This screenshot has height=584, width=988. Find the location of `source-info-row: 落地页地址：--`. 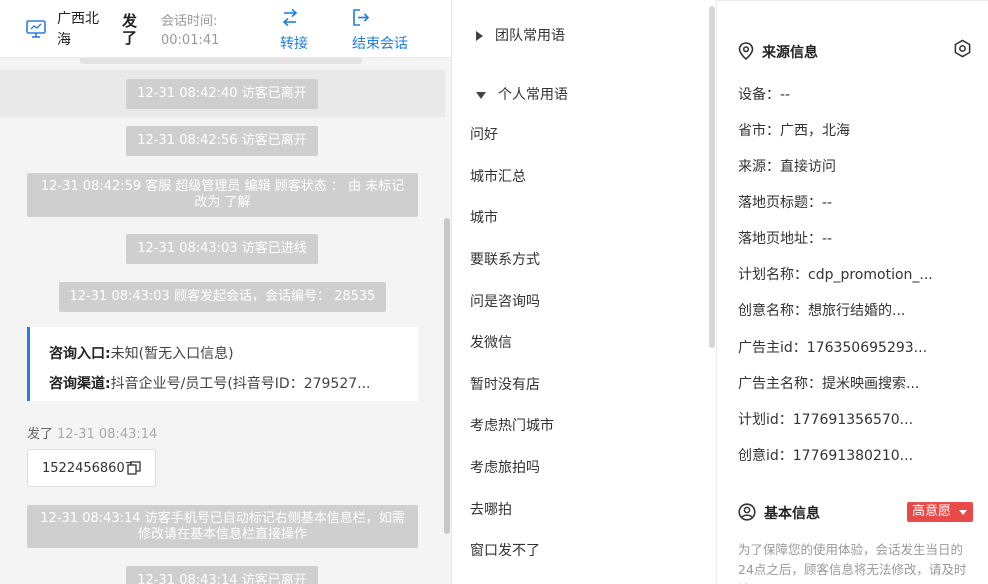

source-info-row: 落地页地址：-- is located at coordinates (785, 239).